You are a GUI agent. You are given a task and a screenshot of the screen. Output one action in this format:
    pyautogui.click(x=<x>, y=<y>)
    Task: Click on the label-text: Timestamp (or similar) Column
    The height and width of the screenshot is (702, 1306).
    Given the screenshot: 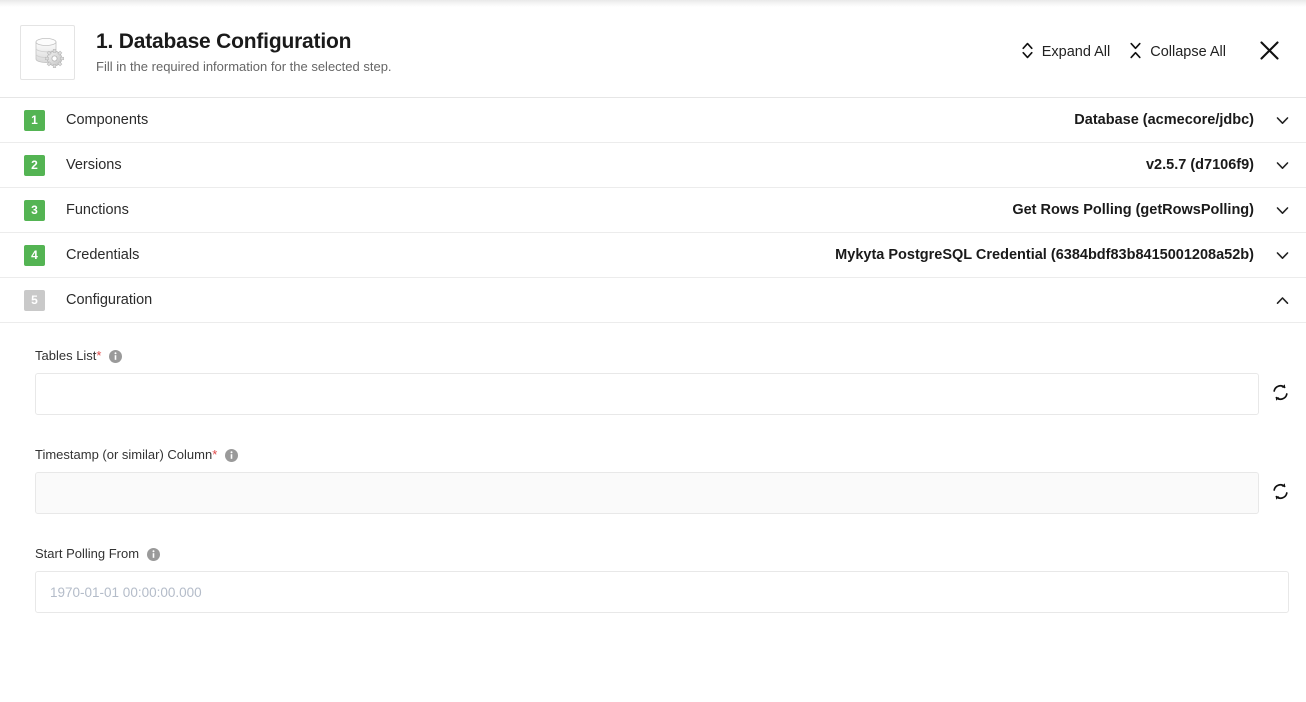 What is the action you would take?
    pyautogui.click(x=124, y=454)
    